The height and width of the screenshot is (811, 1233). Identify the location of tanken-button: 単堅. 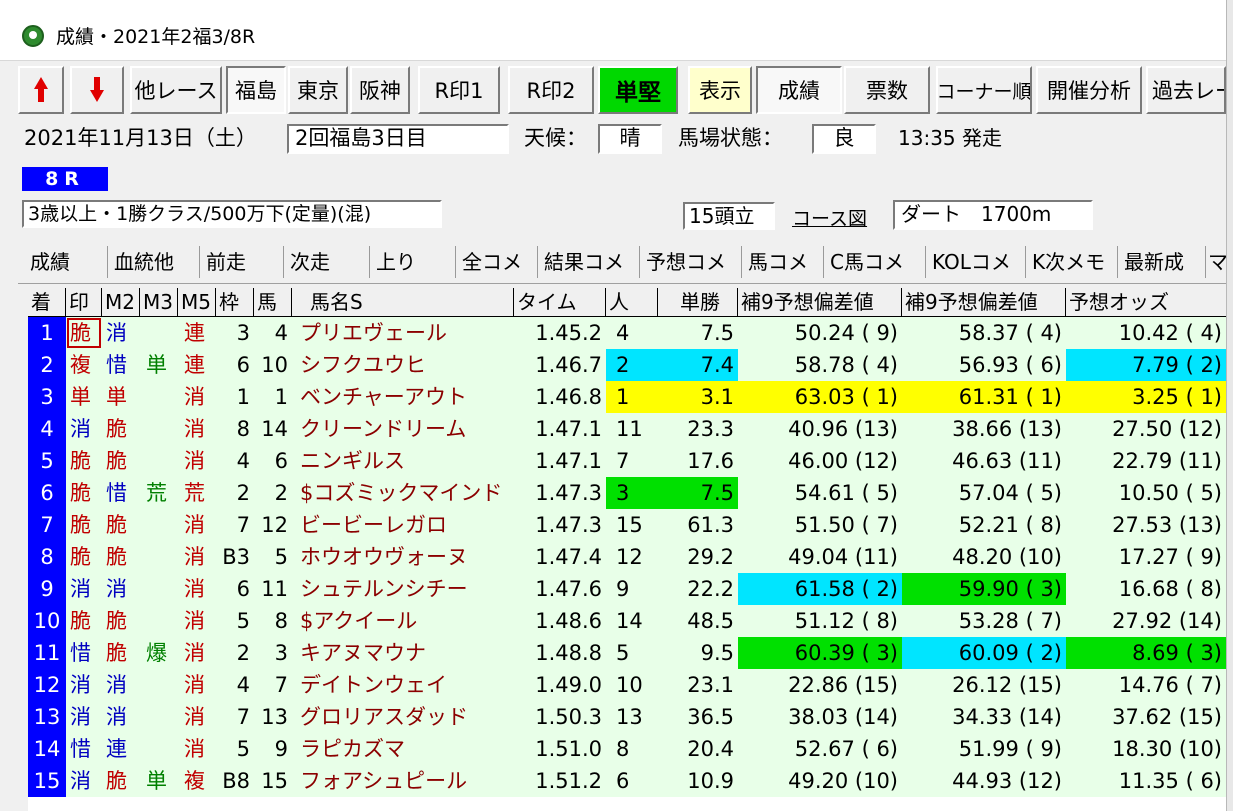
(638, 90).